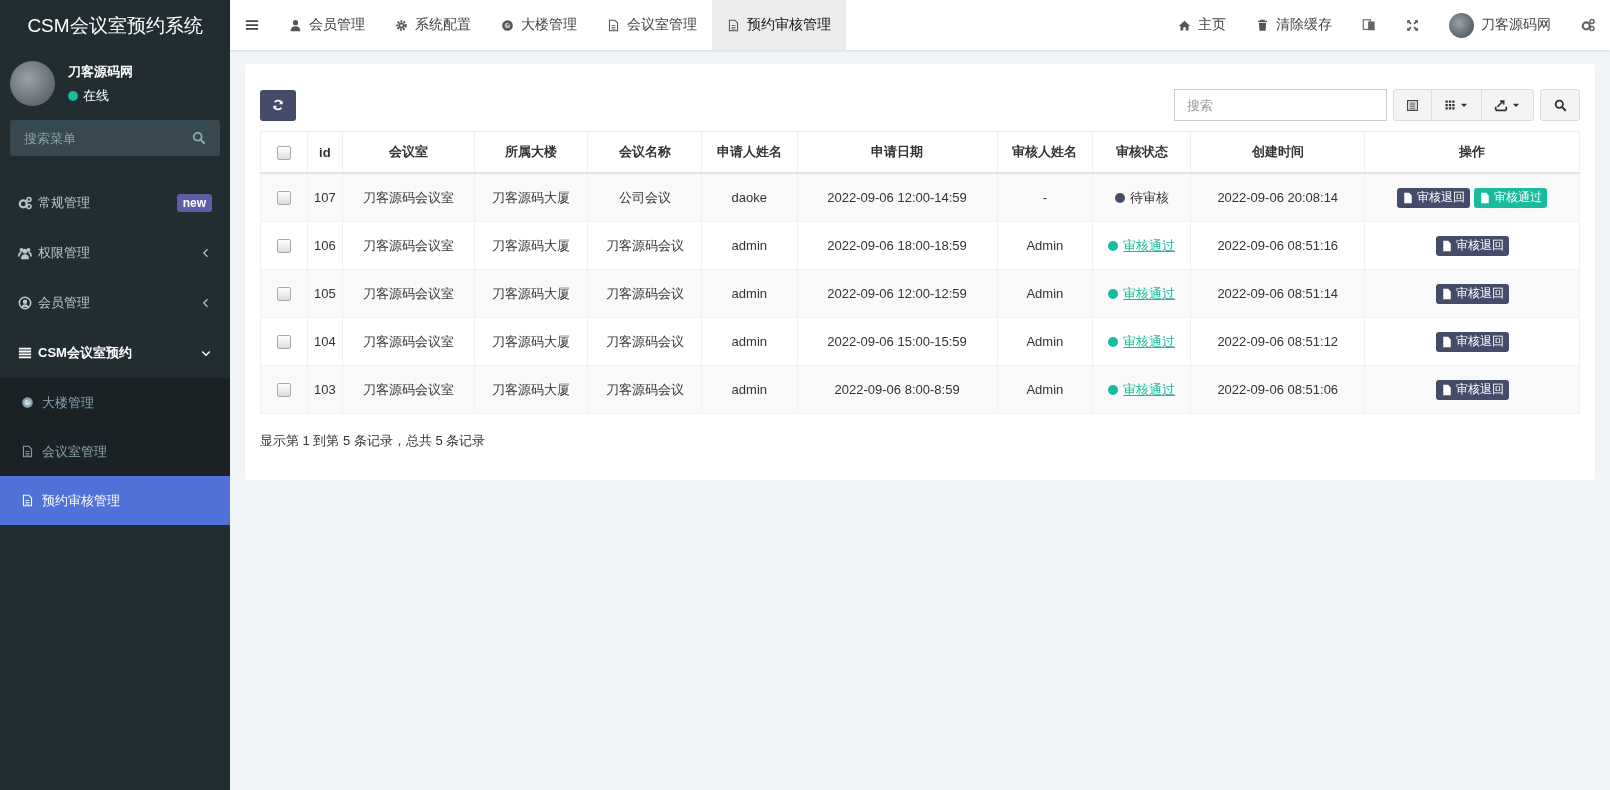 The image size is (1610, 790). What do you see at coordinates (25, 253) in the screenshot?
I see `users-icon` at bounding box center [25, 253].